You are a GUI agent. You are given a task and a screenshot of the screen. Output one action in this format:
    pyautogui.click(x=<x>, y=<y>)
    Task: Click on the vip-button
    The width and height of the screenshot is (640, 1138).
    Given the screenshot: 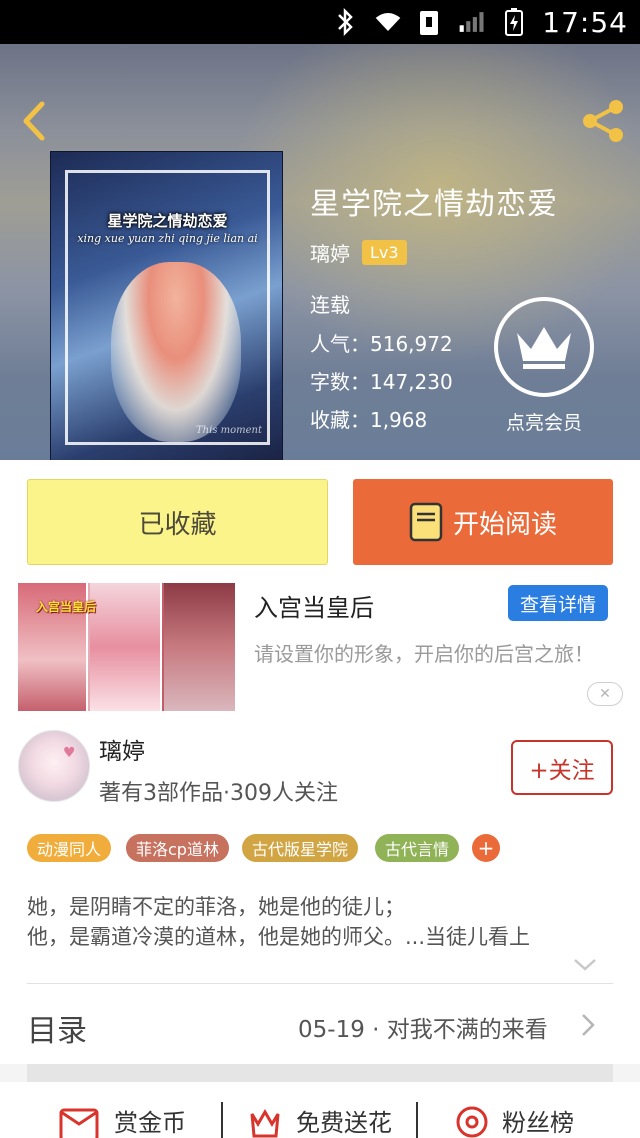 What is the action you would take?
    pyautogui.click(x=544, y=347)
    